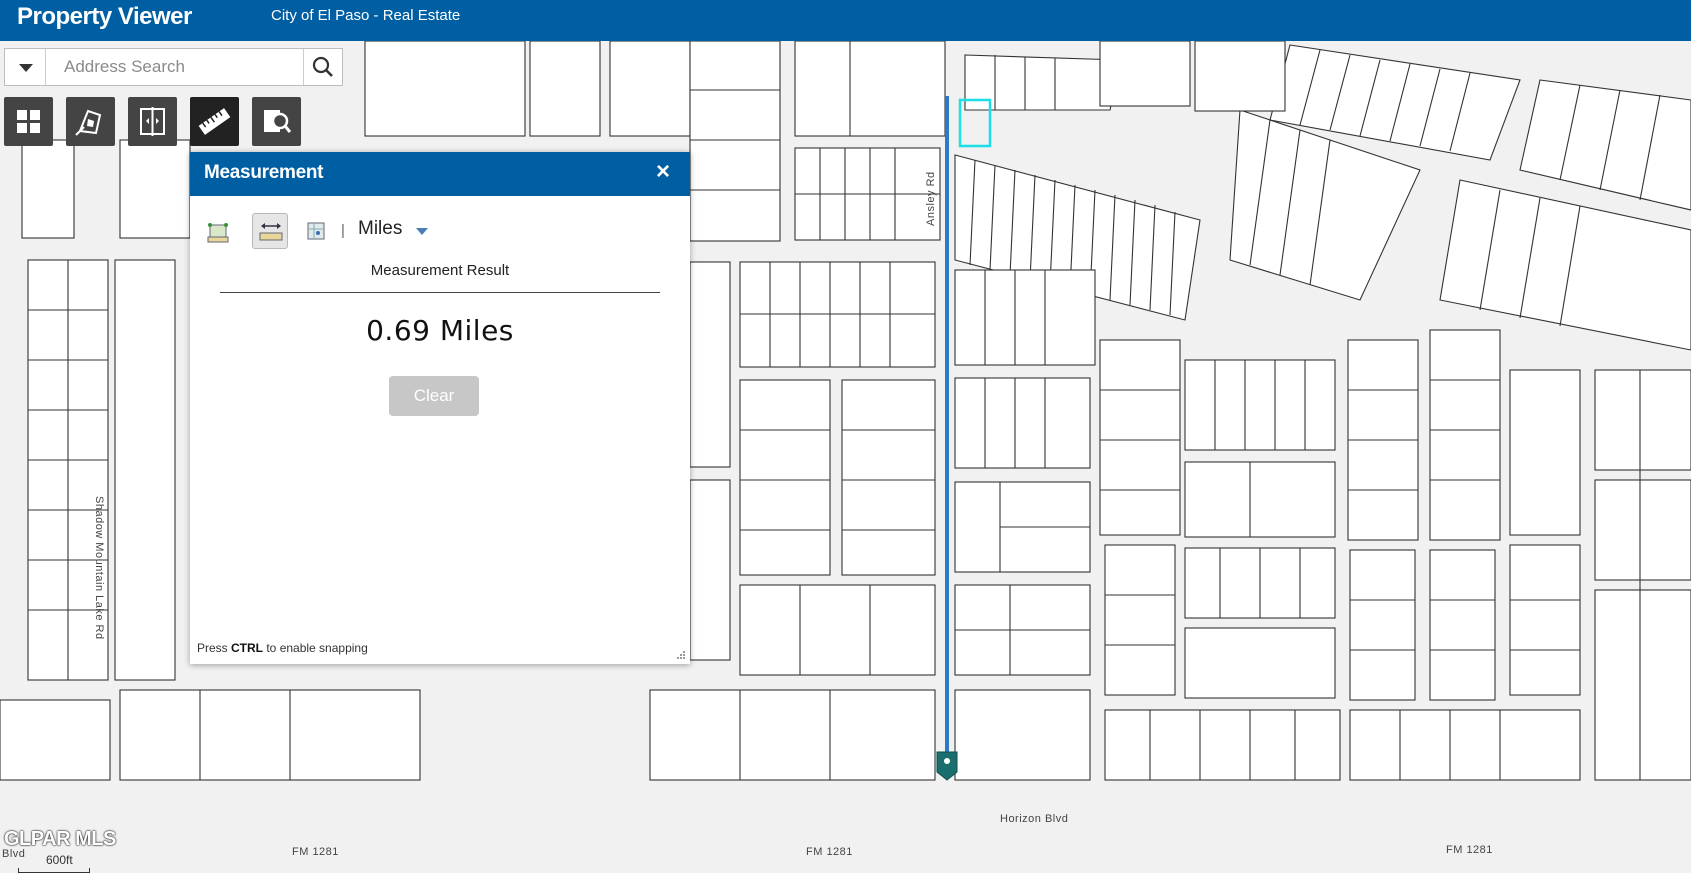  I want to click on search-source-dropdown, so click(25, 67).